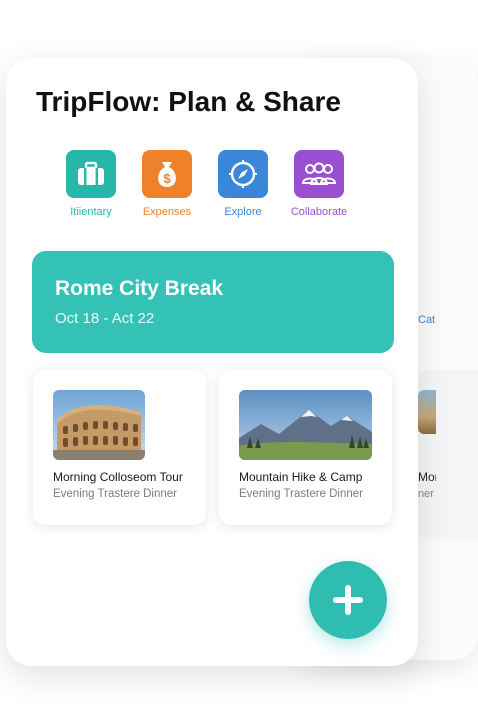  What do you see at coordinates (427, 477) in the screenshot?
I see `background-activity-title: Mon` at bounding box center [427, 477].